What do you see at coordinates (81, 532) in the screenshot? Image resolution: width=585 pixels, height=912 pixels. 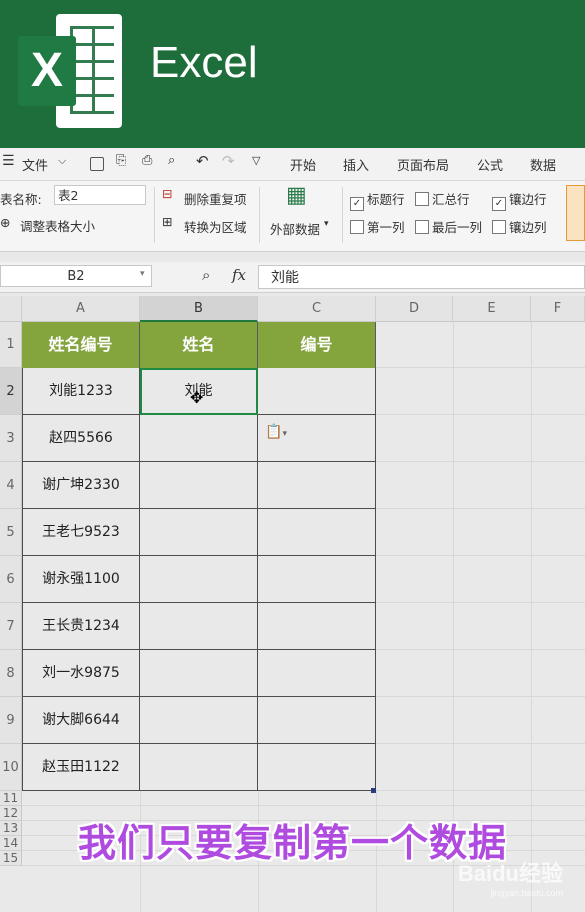 I see `table-cell: 王老七9523` at bounding box center [81, 532].